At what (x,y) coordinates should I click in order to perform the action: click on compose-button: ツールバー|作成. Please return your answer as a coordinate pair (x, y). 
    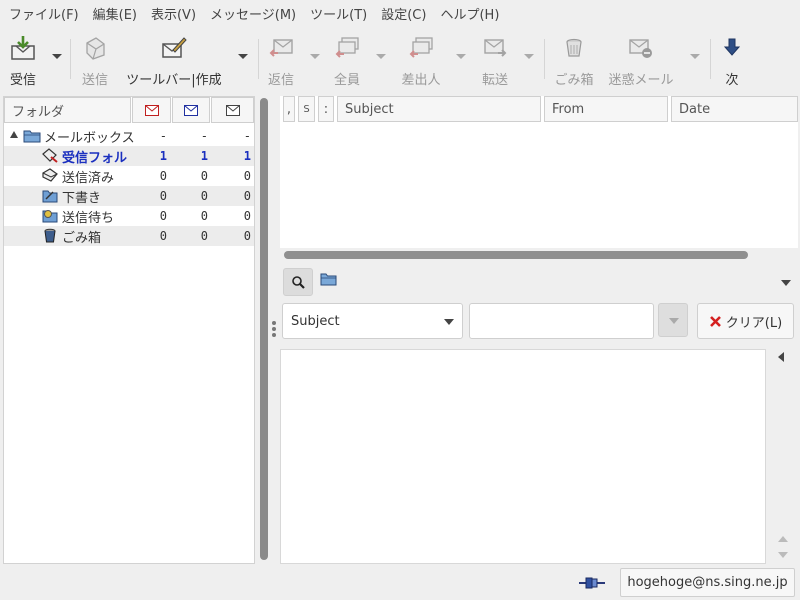
    Looking at the image, I should click on (174, 57).